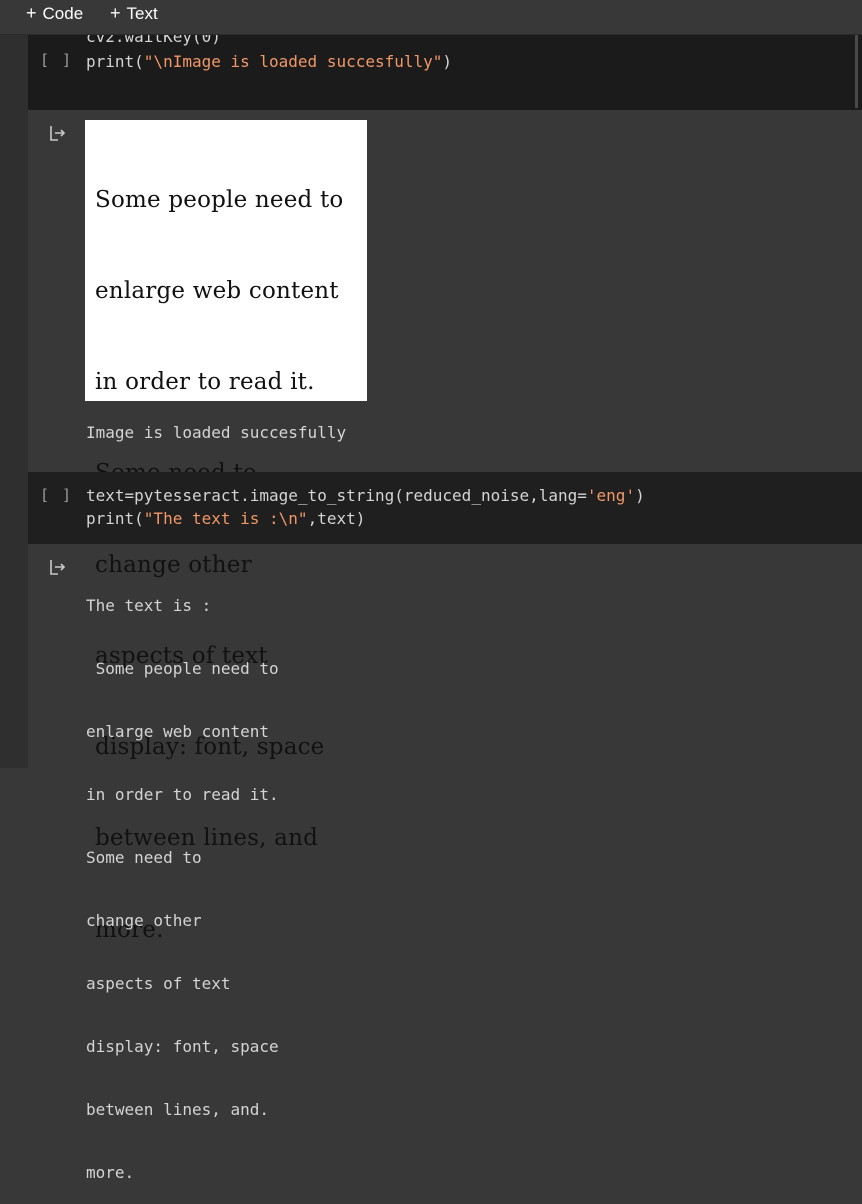  What do you see at coordinates (219, 199) in the screenshot?
I see `image-line: Some people need to` at bounding box center [219, 199].